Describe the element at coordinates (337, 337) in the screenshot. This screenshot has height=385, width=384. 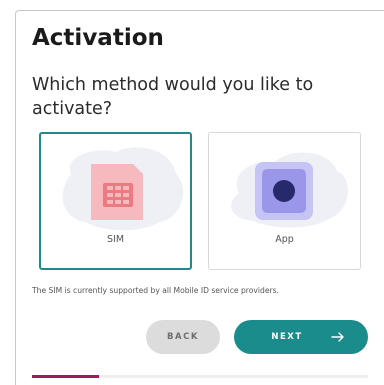
I see `arrow-right-icon` at that location.